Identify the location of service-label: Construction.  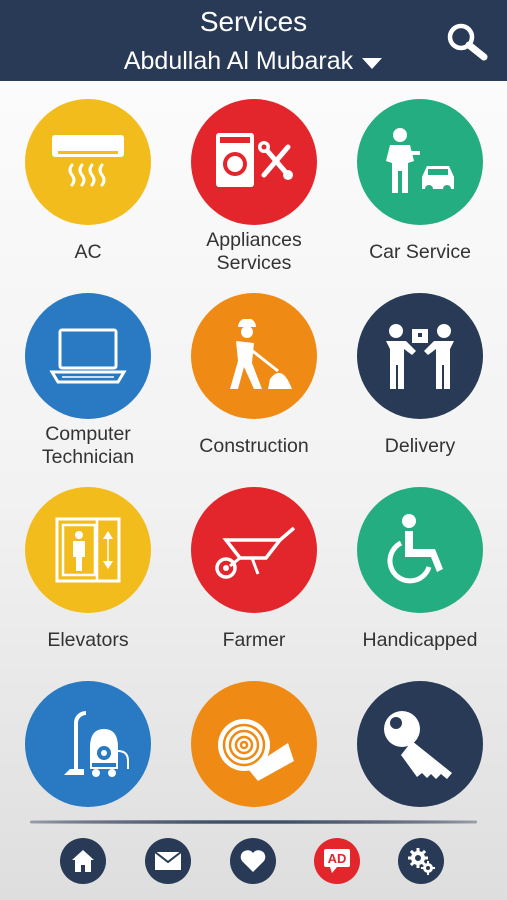
(254, 446).